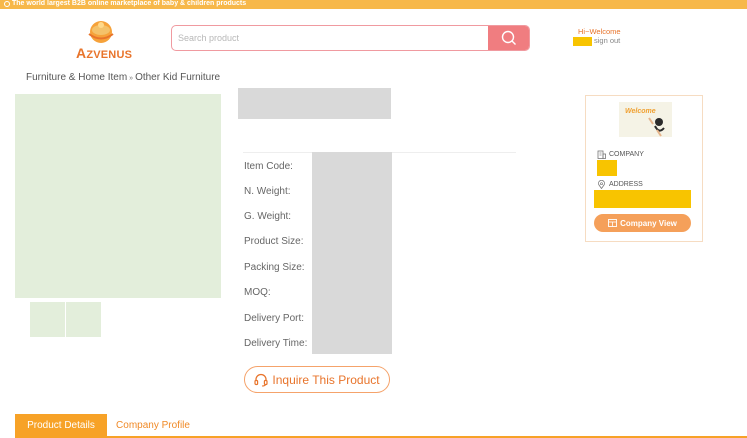 This screenshot has height=438, width=747. Describe the element at coordinates (101, 32) in the screenshot. I see `logo-sun-icon` at that location.